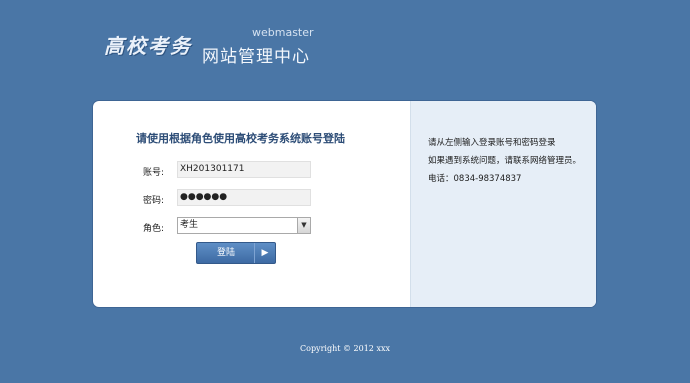  I want to click on password-input: ●●●●●●, so click(244, 197).